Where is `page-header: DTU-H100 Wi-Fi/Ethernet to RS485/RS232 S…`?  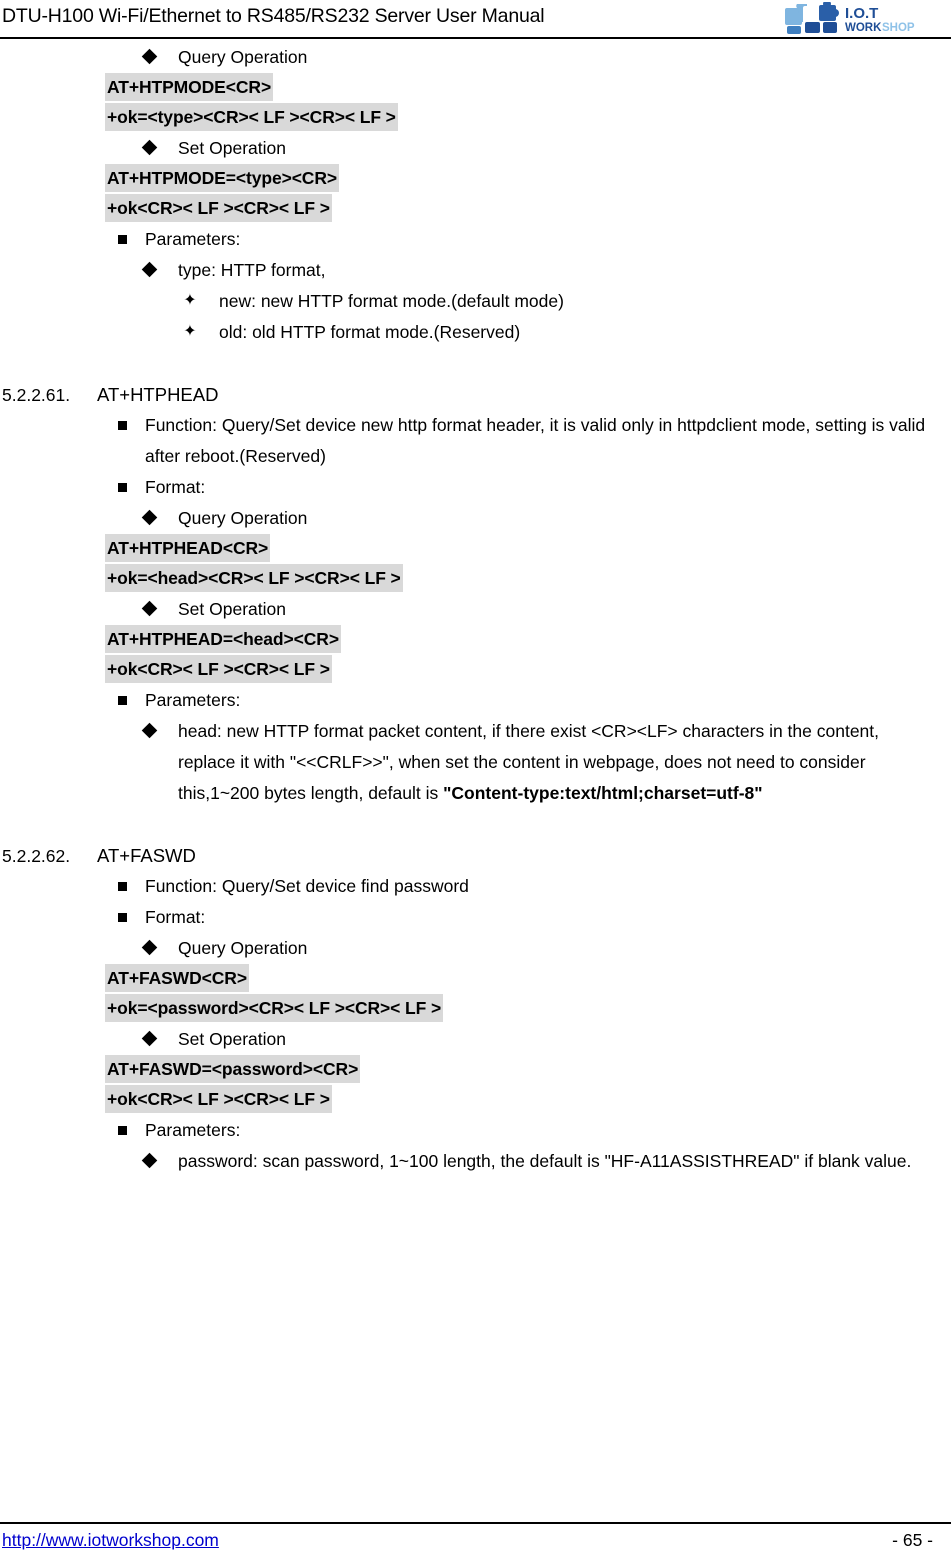
page-header: DTU-H100 Wi-Fi/Ethernet to RS485/RS232 S… is located at coordinates (475, 21).